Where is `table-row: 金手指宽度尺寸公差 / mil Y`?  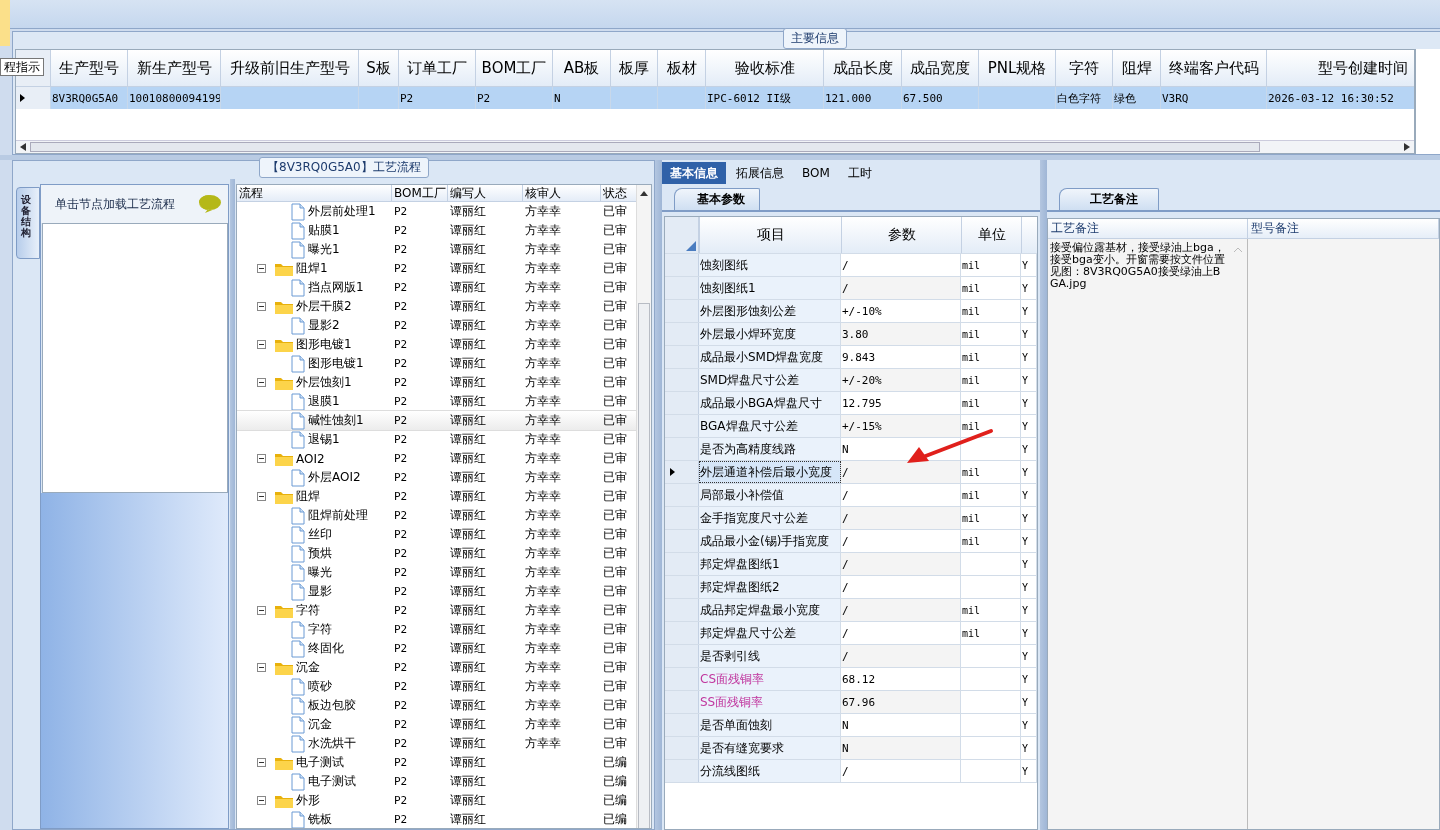
table-row: 金手指宽度尺寸公差 / mil Y is located at coordinates (851, 518).